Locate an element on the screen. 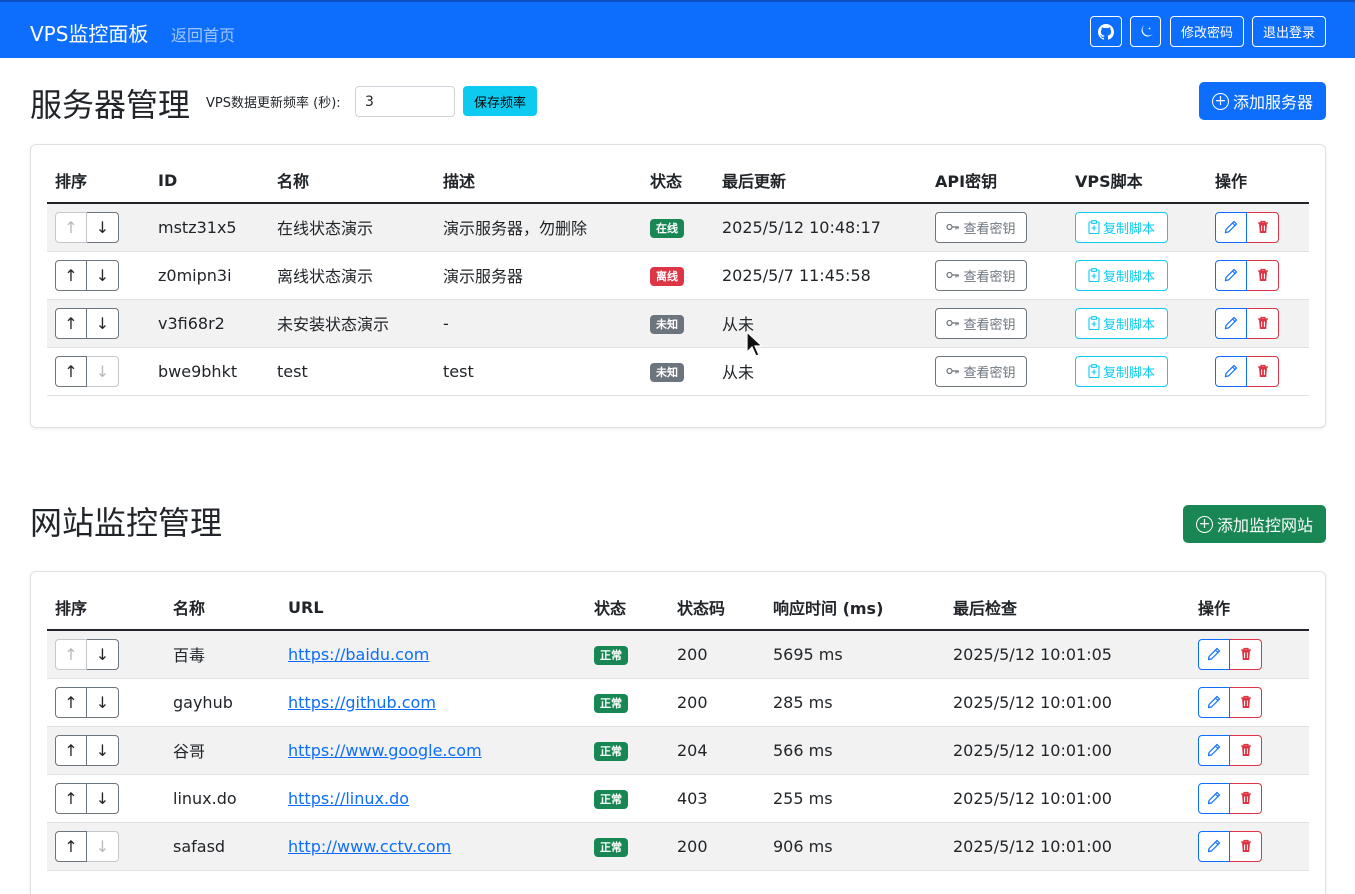 Image resolution: width=1355 pixels, height=894 pixels. change-password-button: 修改密码 is located at coordinates (1207, 31).